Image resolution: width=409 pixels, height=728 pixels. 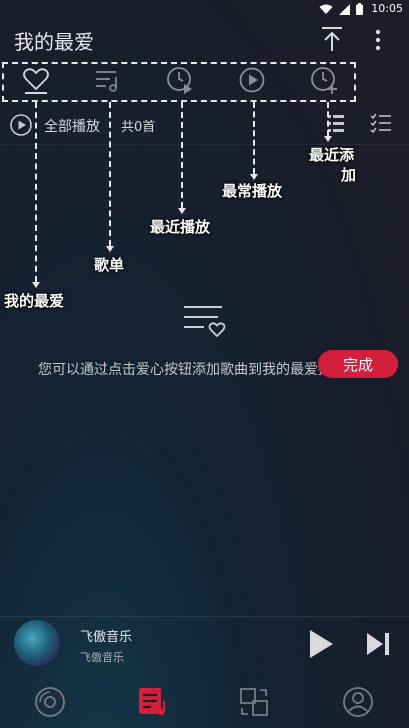 I want to click on play-icon, so click(x=321, y=644).